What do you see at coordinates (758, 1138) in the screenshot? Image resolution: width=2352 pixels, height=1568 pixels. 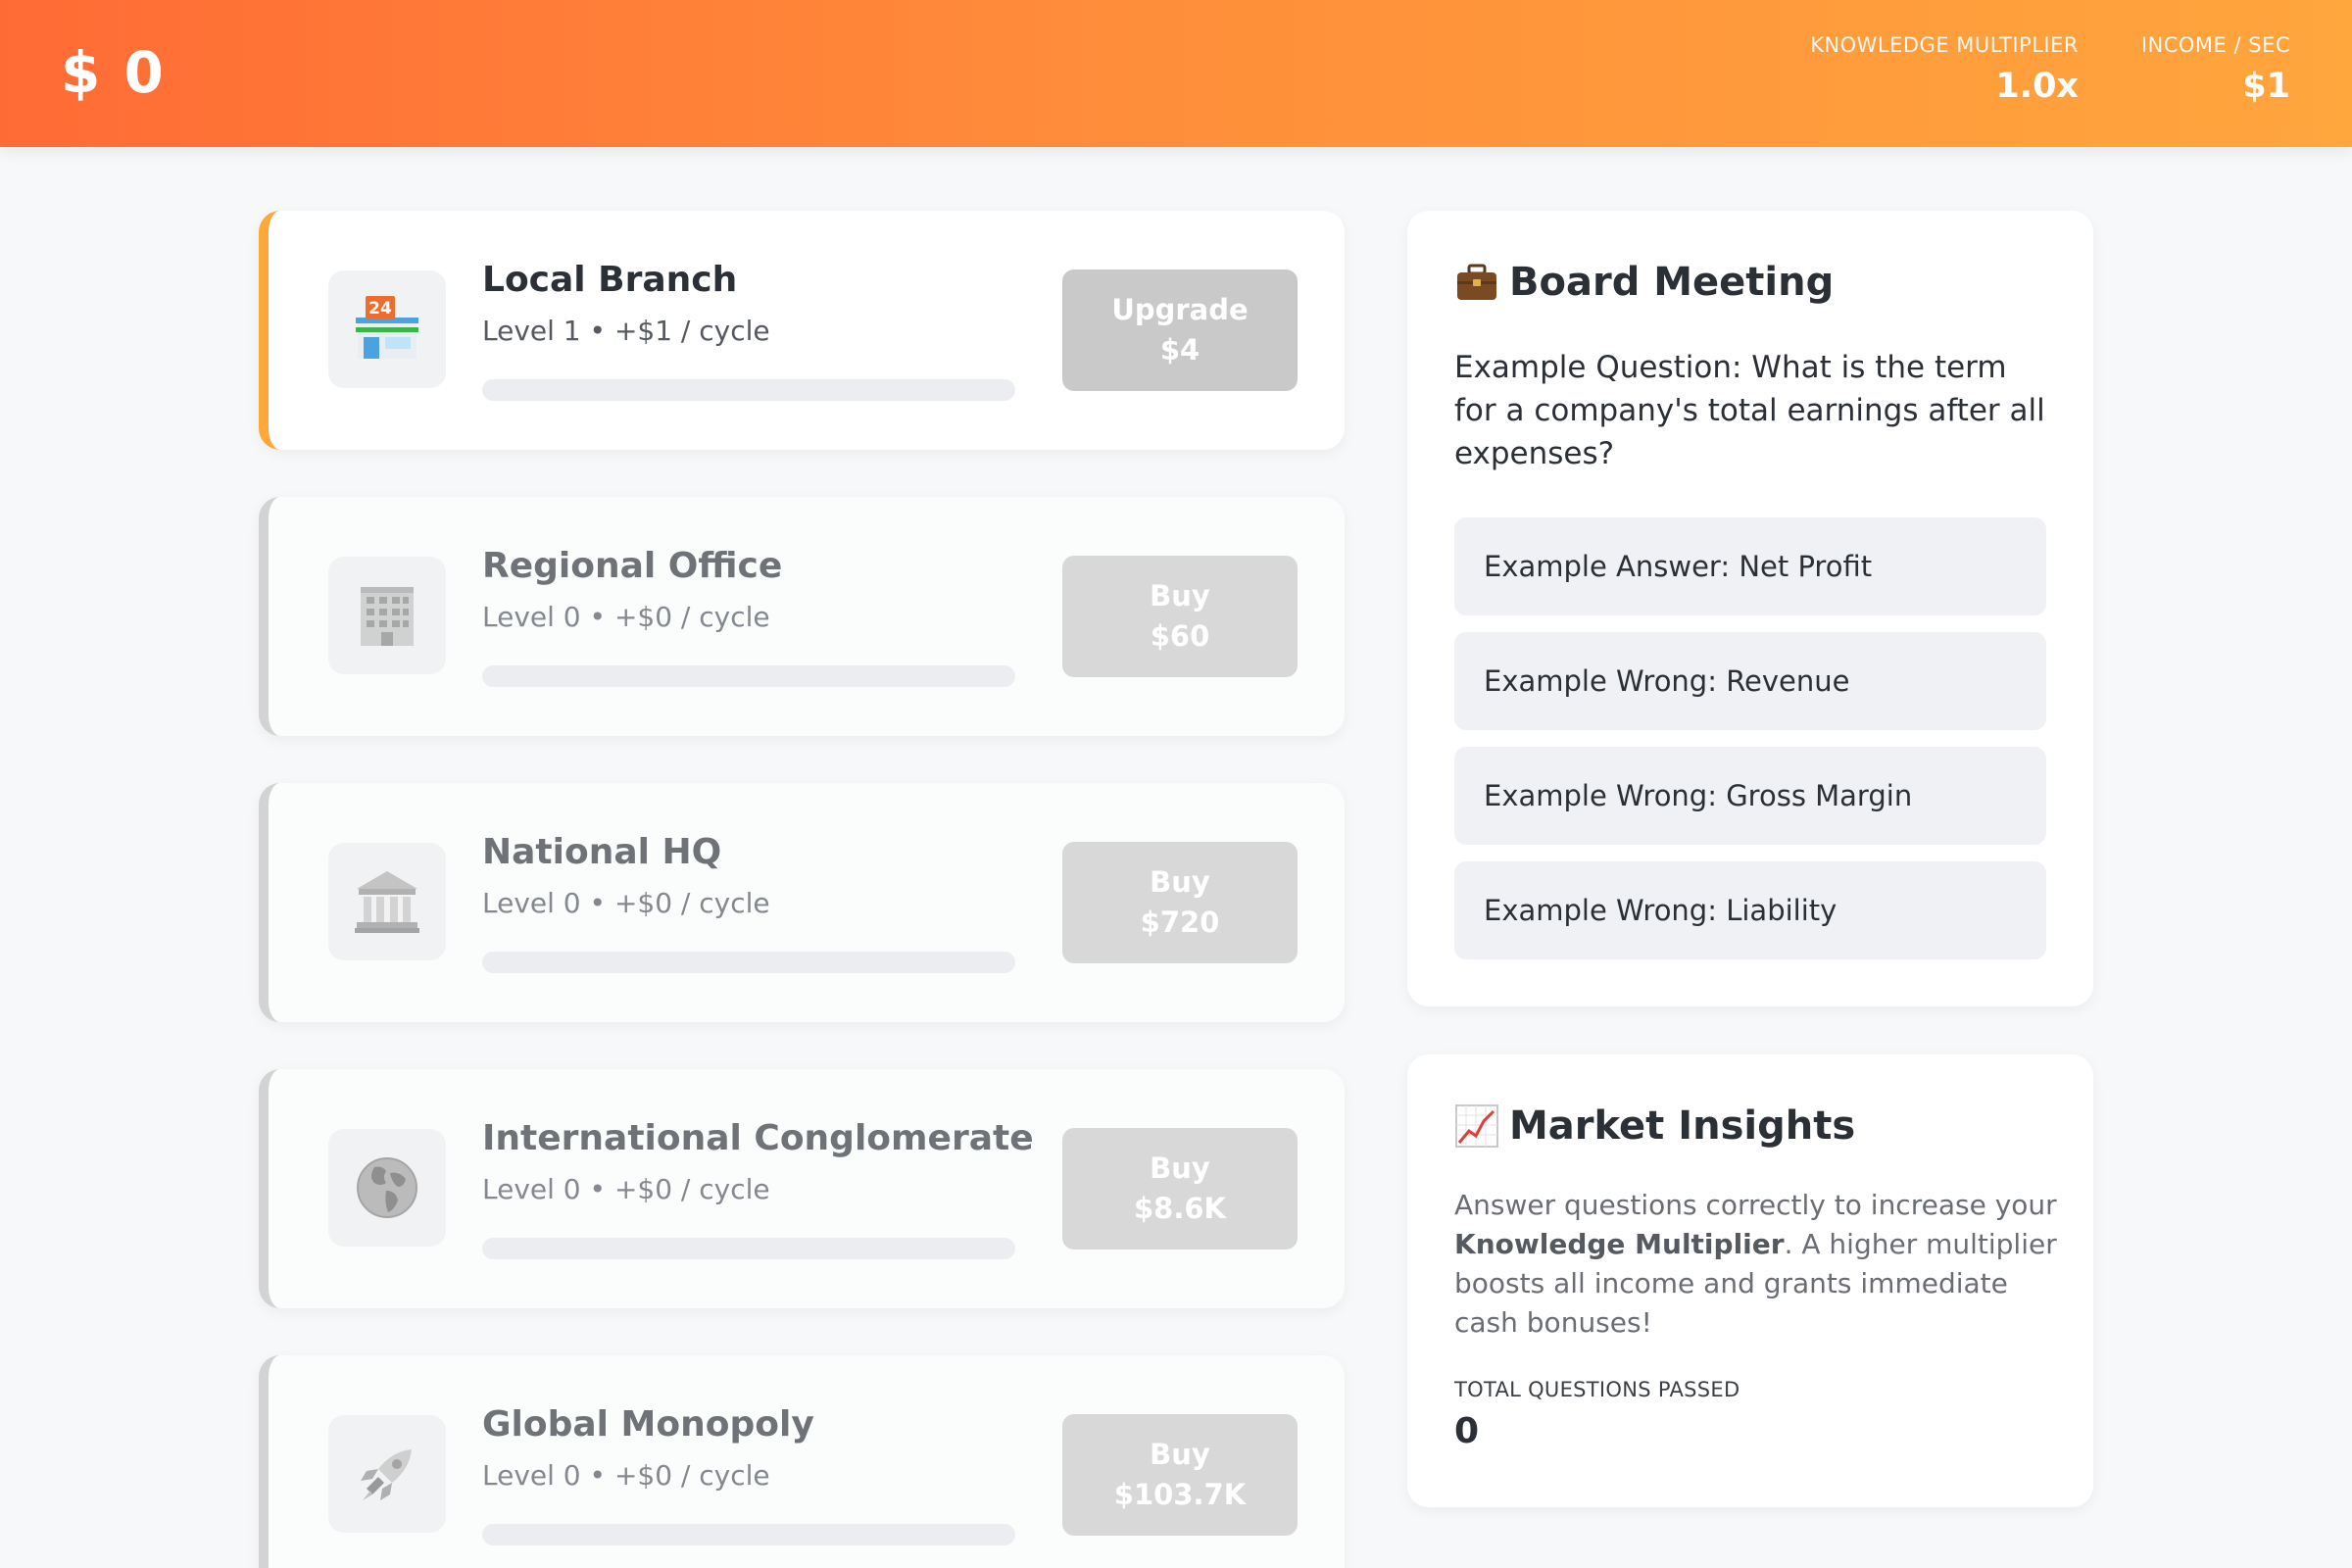 I see `business-name: International Conglomerate` at bounding box center [758, 1138].